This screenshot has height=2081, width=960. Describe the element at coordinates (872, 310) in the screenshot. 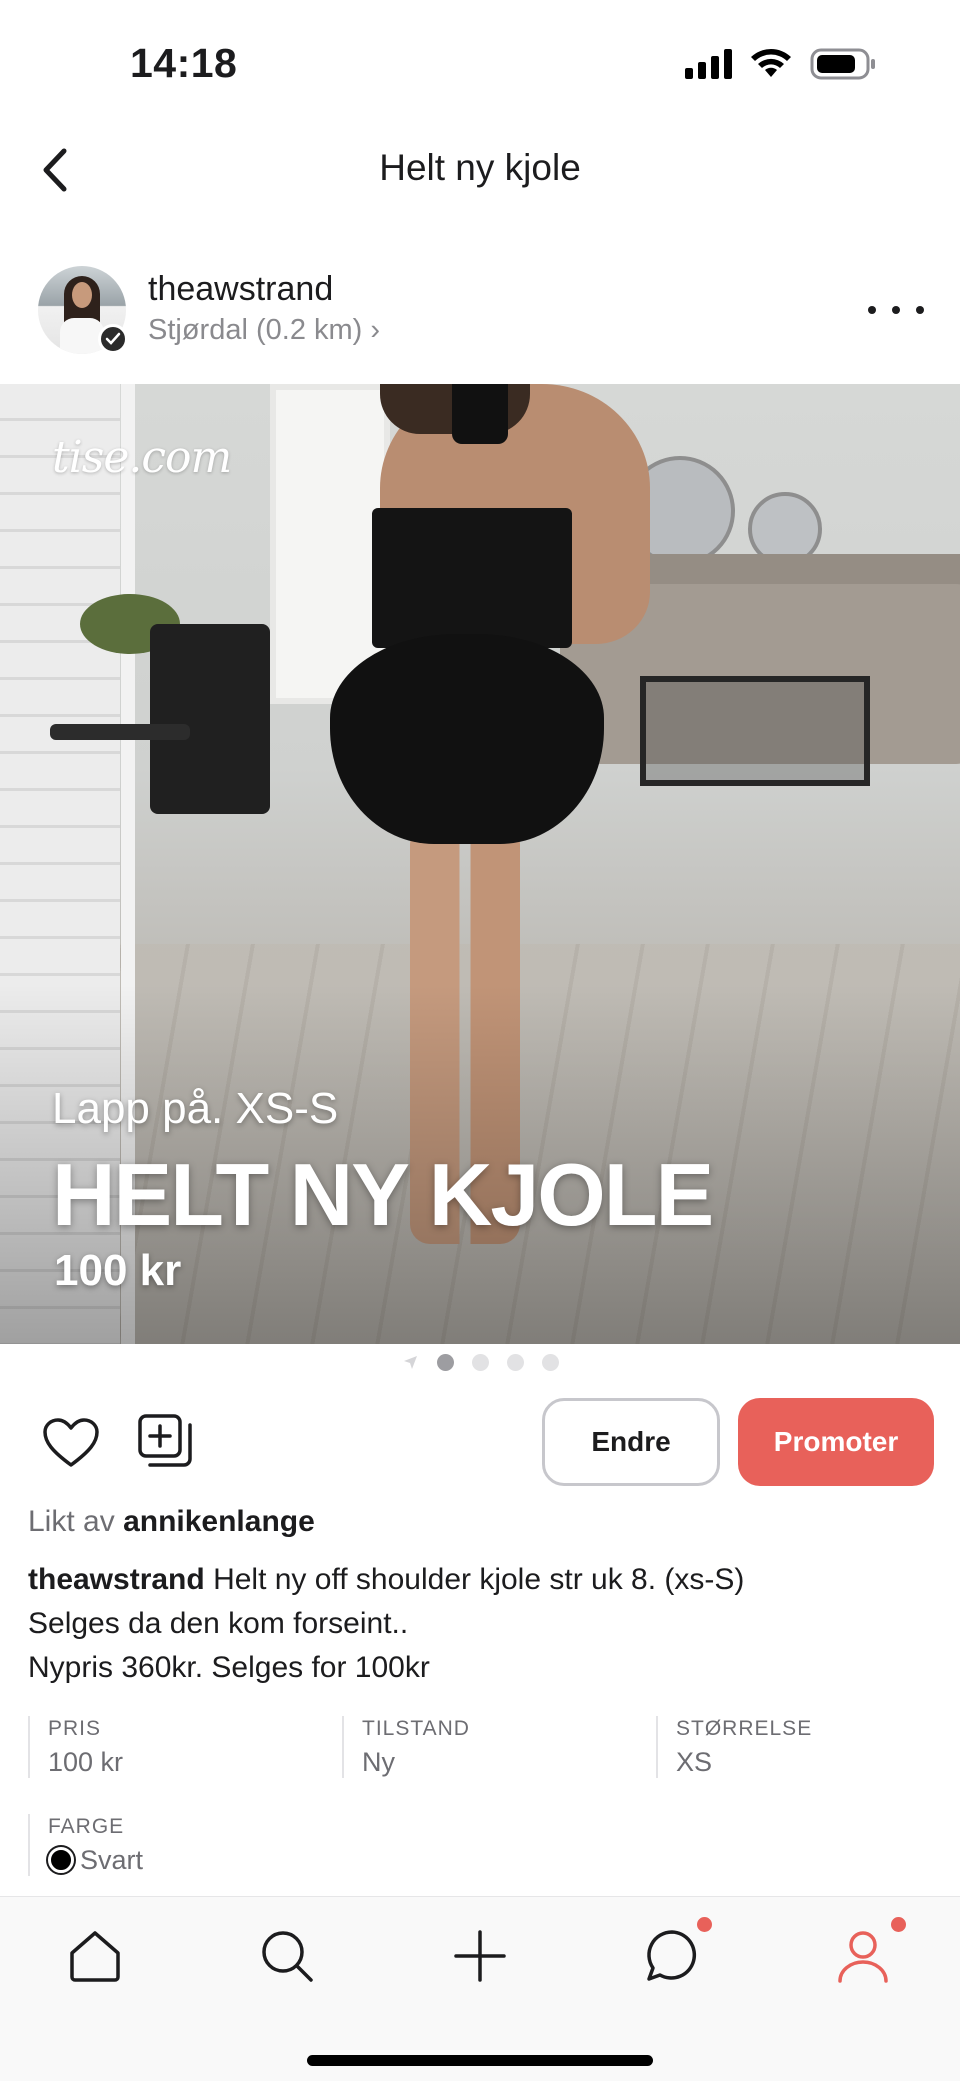

I see `more-dot-icon` at that location.